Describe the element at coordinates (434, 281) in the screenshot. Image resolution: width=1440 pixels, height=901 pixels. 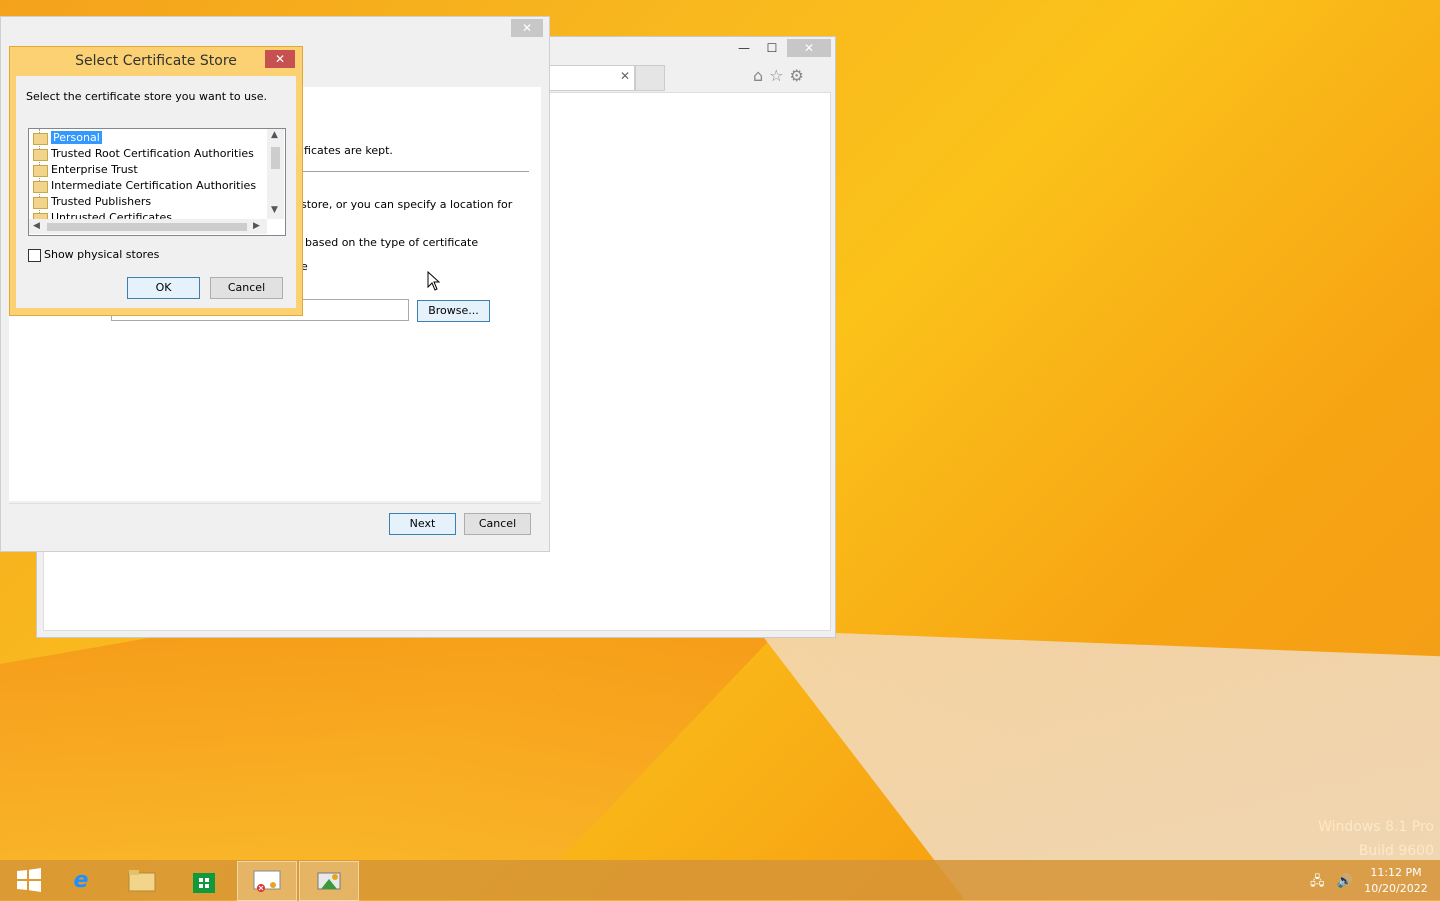
I see `mouse-cursor-icon` at that location.